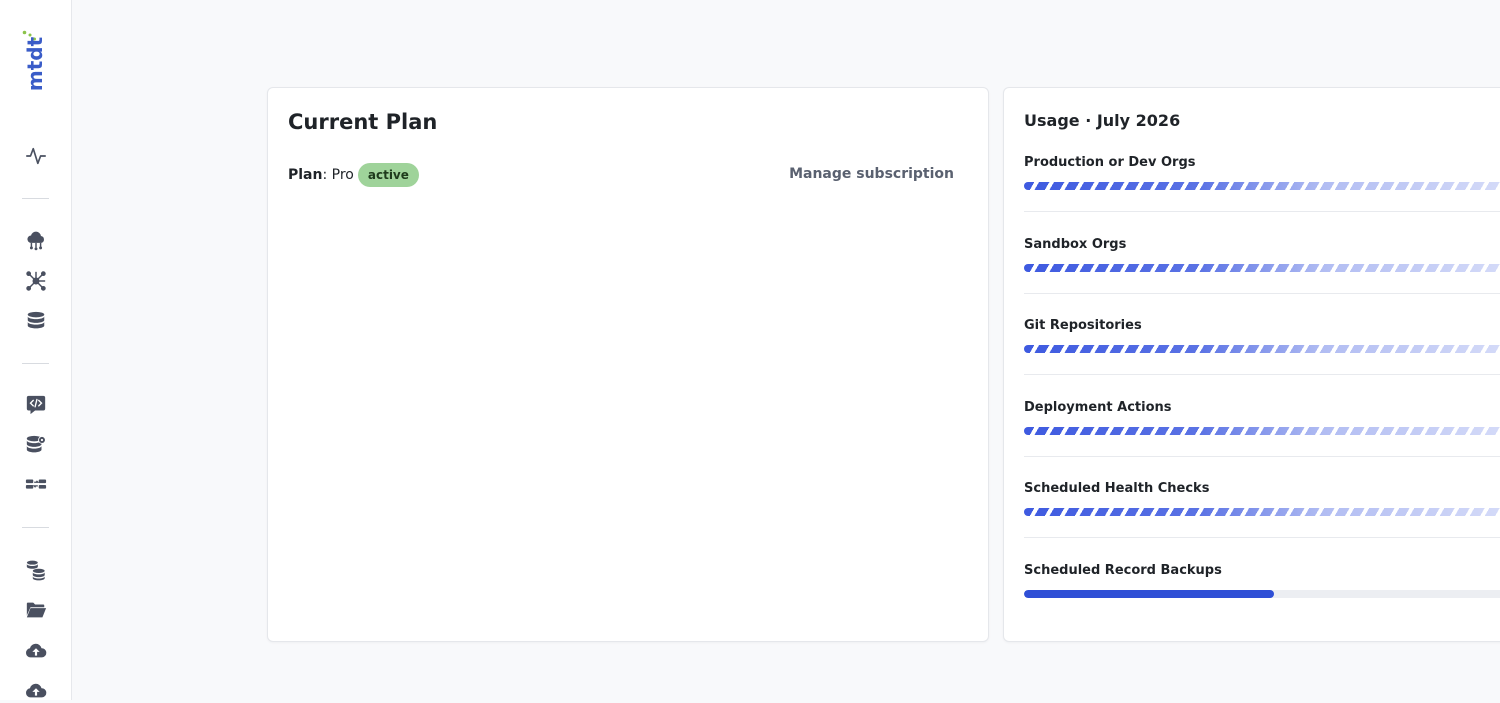  I want to click on usage-item: Deployment Actions, so click(1262, 441).